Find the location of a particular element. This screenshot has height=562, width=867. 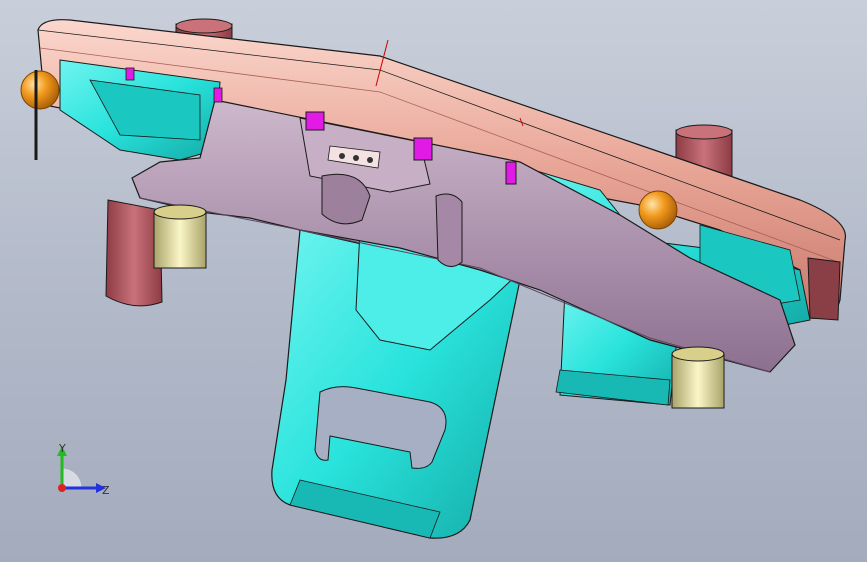

z-axis-label: Z is located at coordinates (106, 490).